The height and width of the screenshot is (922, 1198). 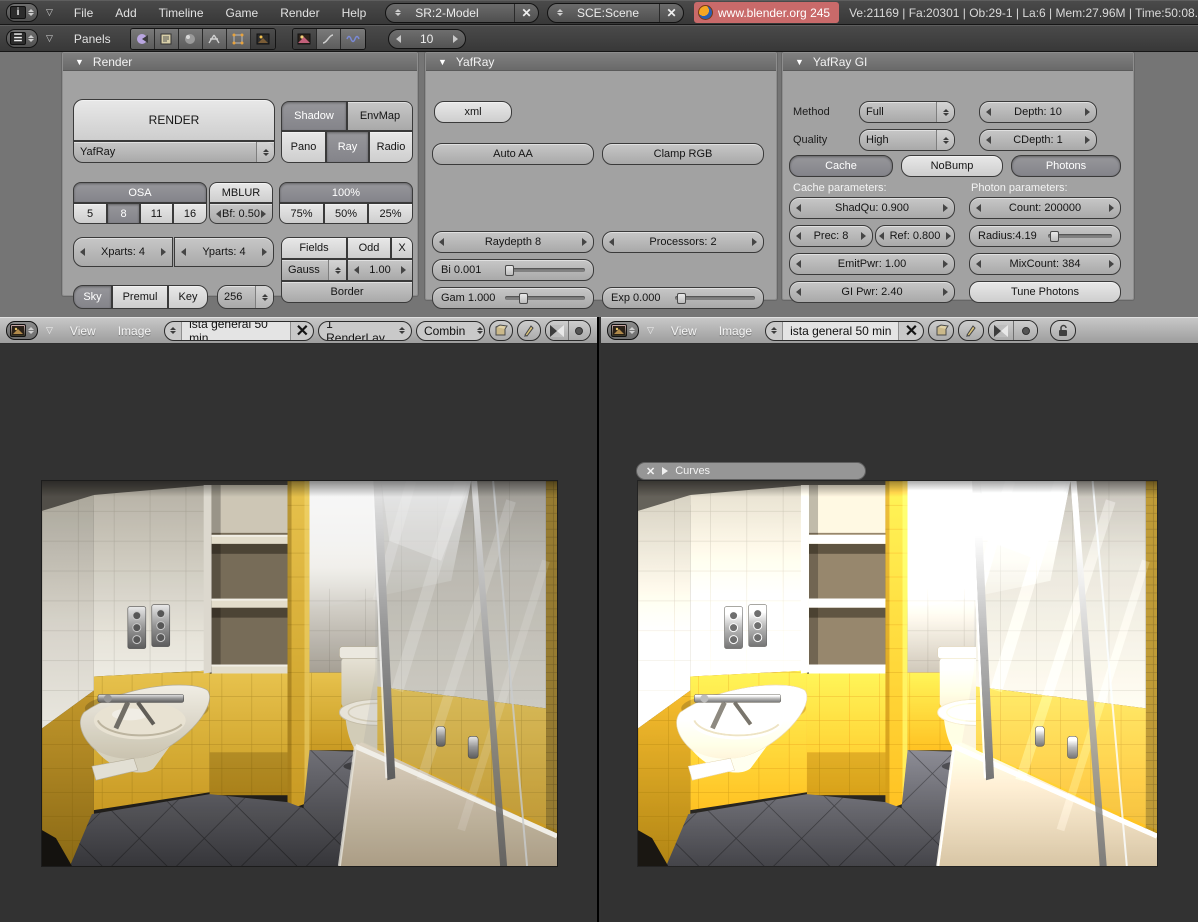 I want to click on version-badge: www.blender.org 245, so click(x=767, y=12).